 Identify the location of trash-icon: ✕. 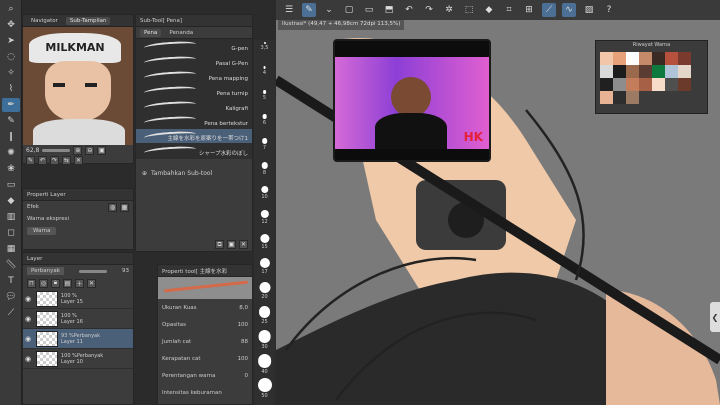
(91, 283).